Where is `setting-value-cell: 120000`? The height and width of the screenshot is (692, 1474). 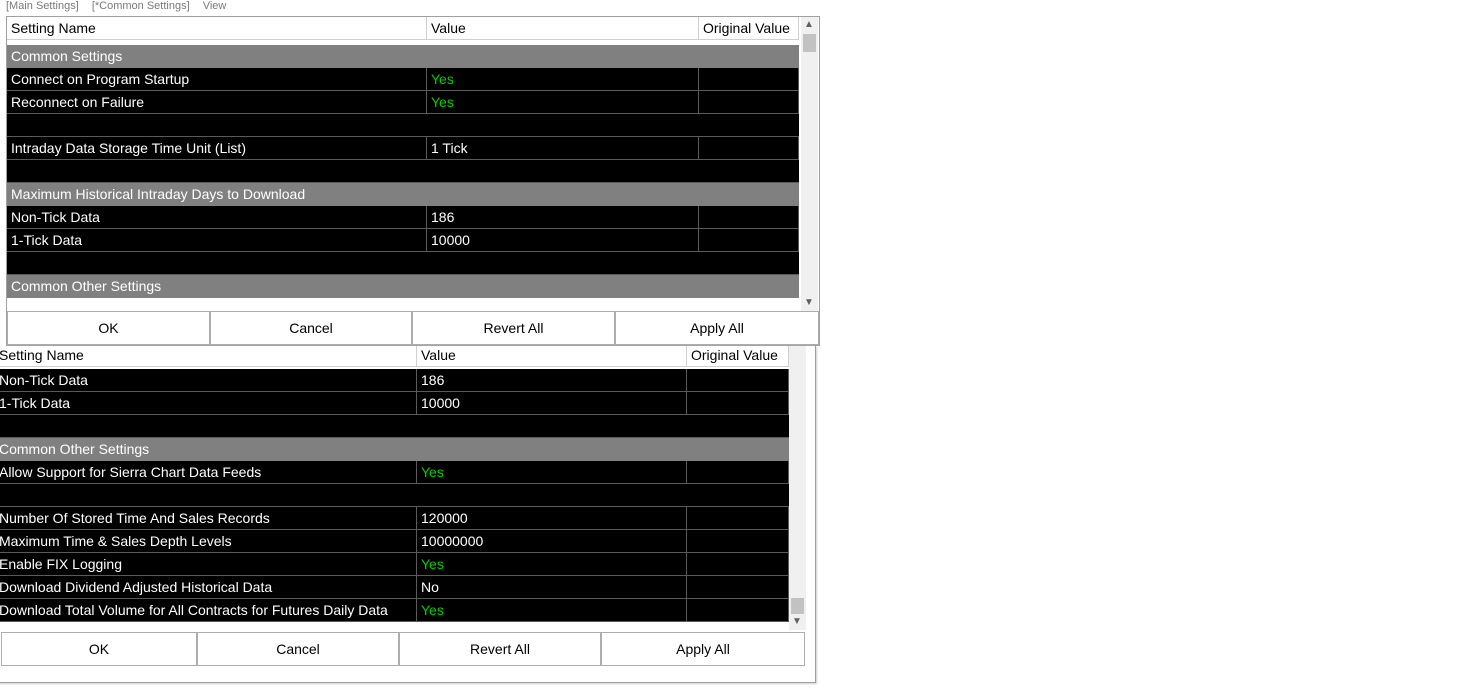
setting-value-cell: 120000 is located at coordinates (552, 518).